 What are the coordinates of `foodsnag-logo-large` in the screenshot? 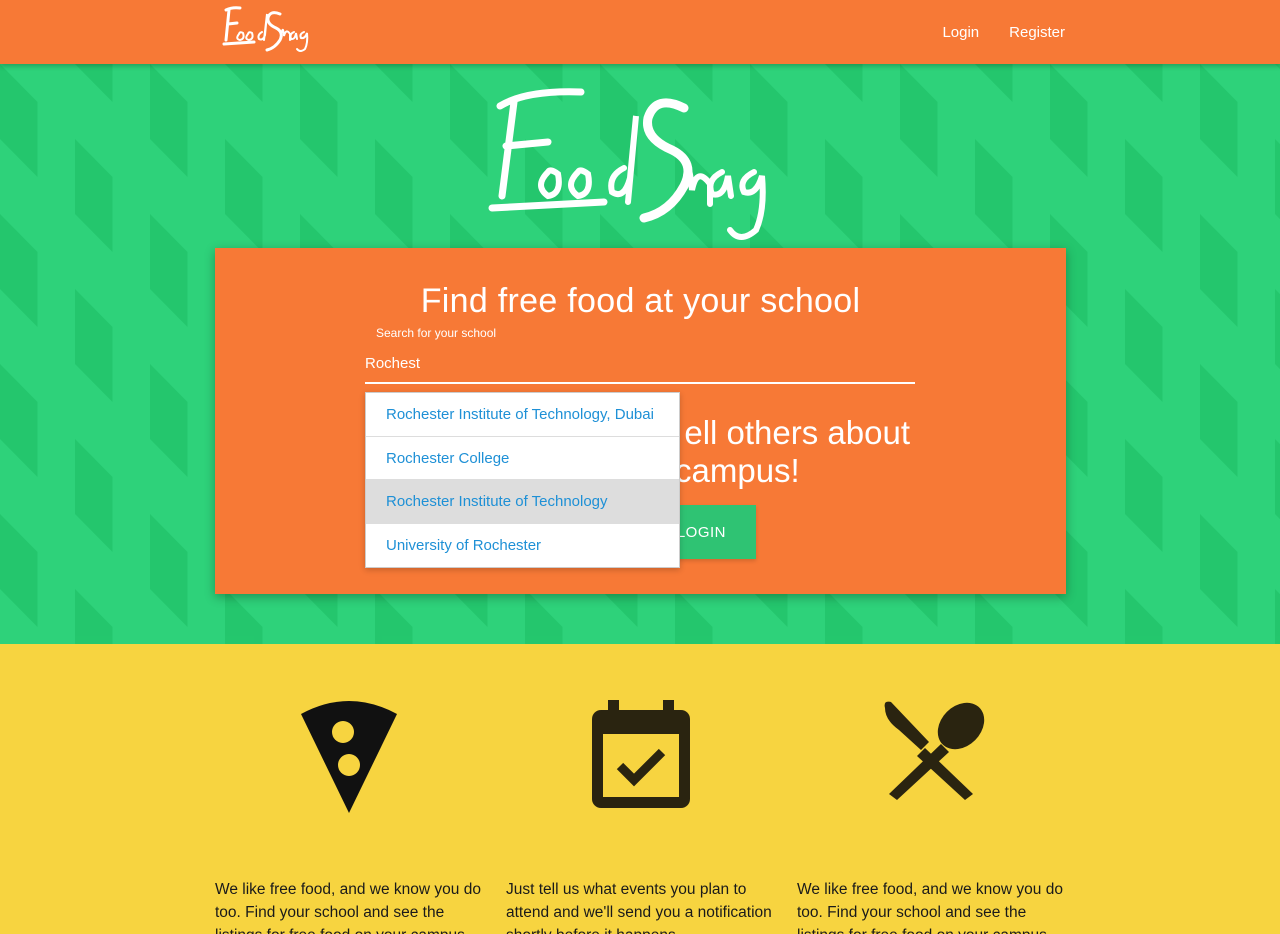 It's located at (627, 164).